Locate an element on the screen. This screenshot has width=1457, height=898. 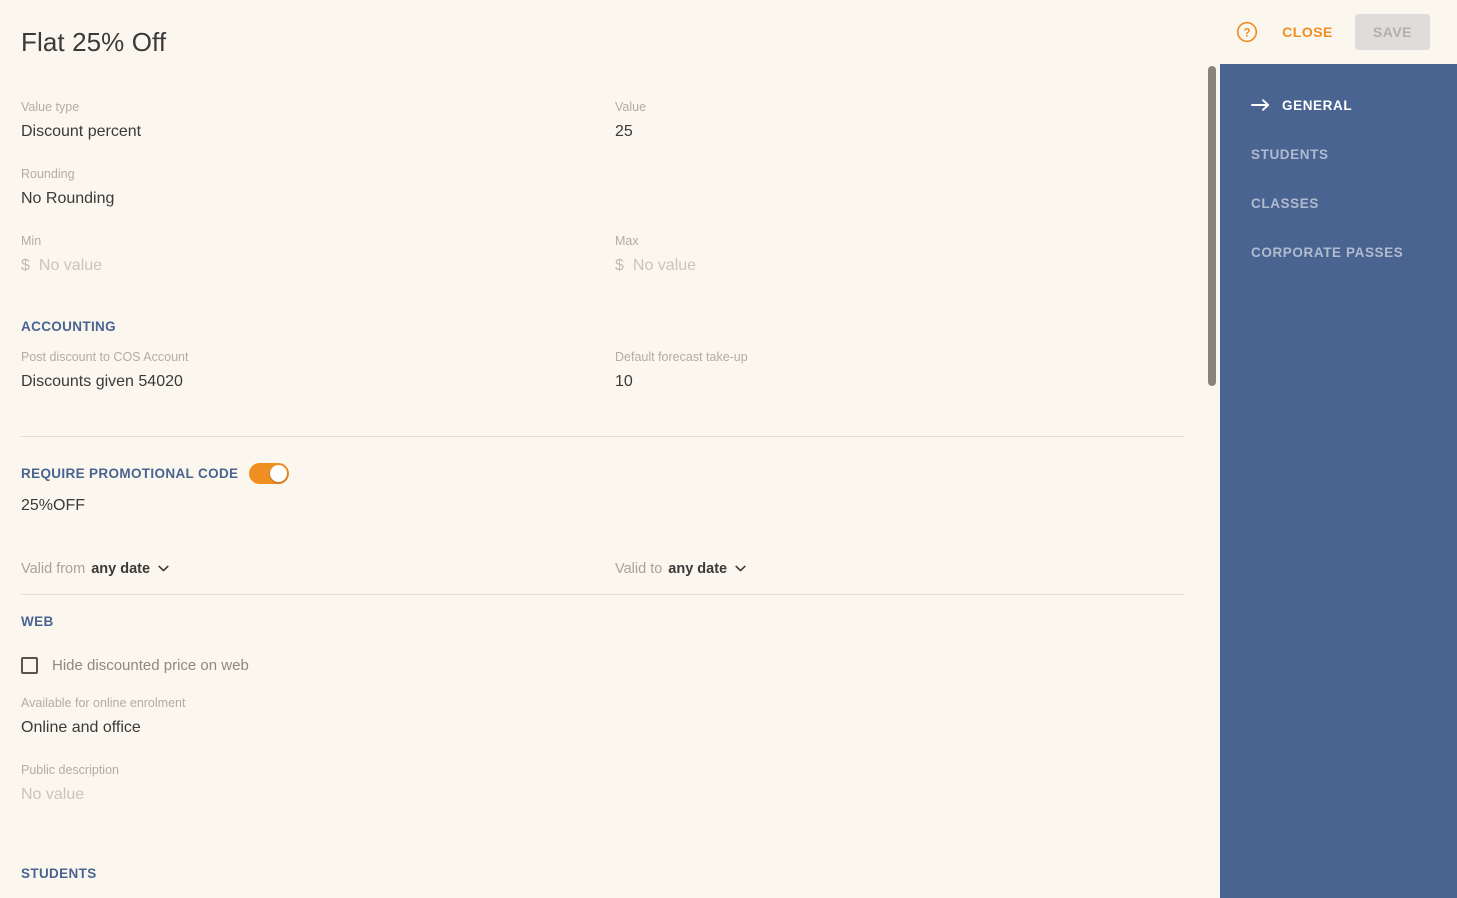
field-max: Max $ No value is located at coordinates (912, 255).